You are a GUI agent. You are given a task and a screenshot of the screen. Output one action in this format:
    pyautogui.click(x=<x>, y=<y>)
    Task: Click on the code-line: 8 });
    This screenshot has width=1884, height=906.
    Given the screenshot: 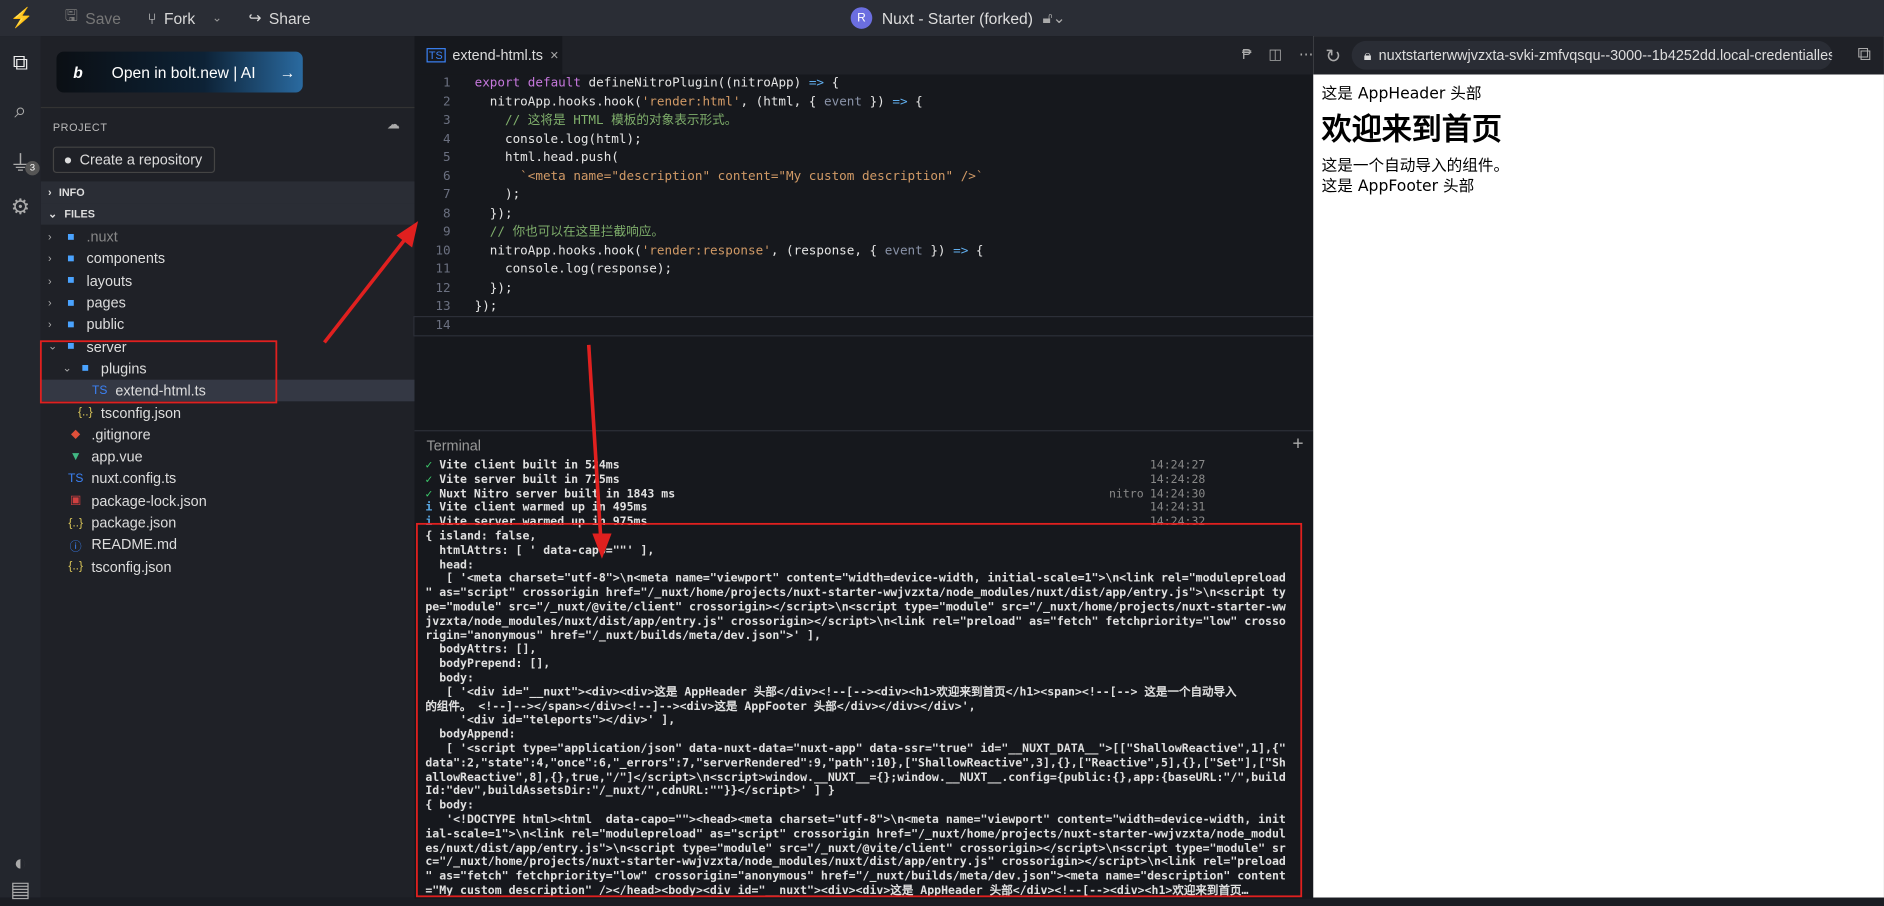 What is the action you would take?
    pyautogui.click(x=864, y=214)
    